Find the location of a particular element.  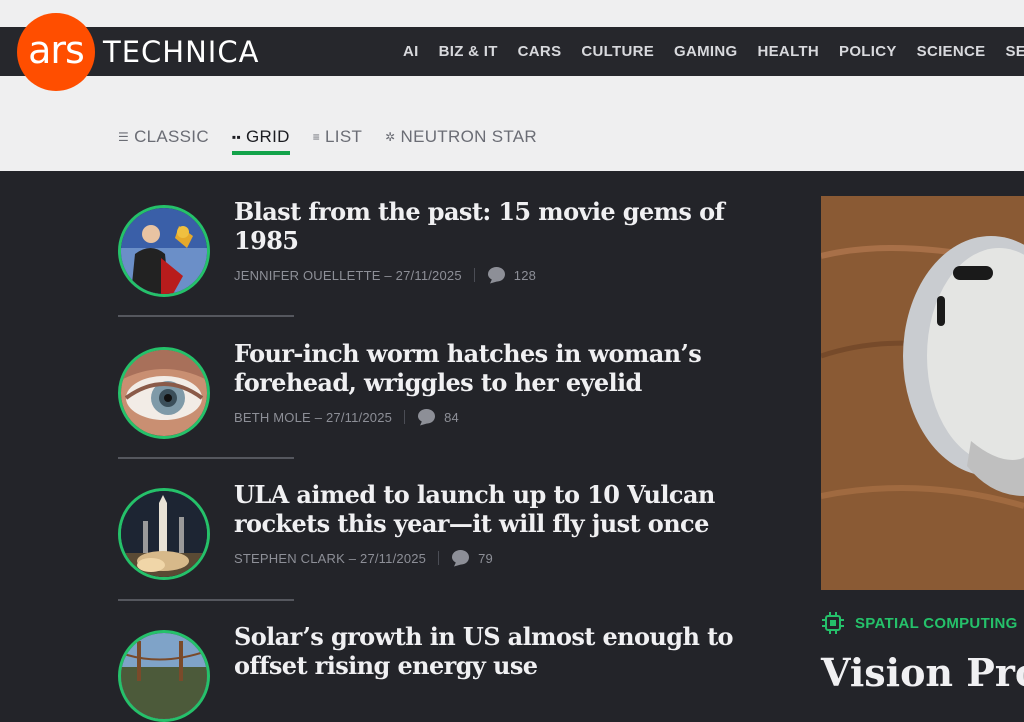

view-grid: ▪▪ GRID is located at coordinates (260, 141).